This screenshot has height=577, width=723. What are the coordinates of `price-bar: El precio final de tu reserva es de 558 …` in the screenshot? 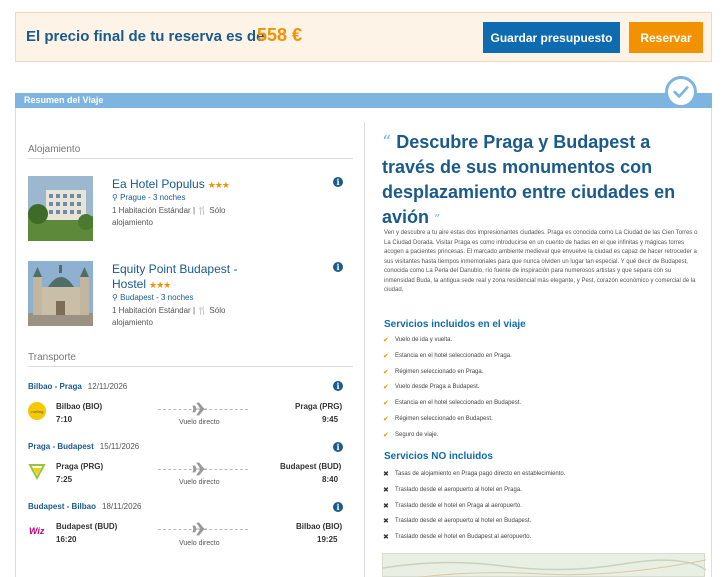 It's located at (363, 37).